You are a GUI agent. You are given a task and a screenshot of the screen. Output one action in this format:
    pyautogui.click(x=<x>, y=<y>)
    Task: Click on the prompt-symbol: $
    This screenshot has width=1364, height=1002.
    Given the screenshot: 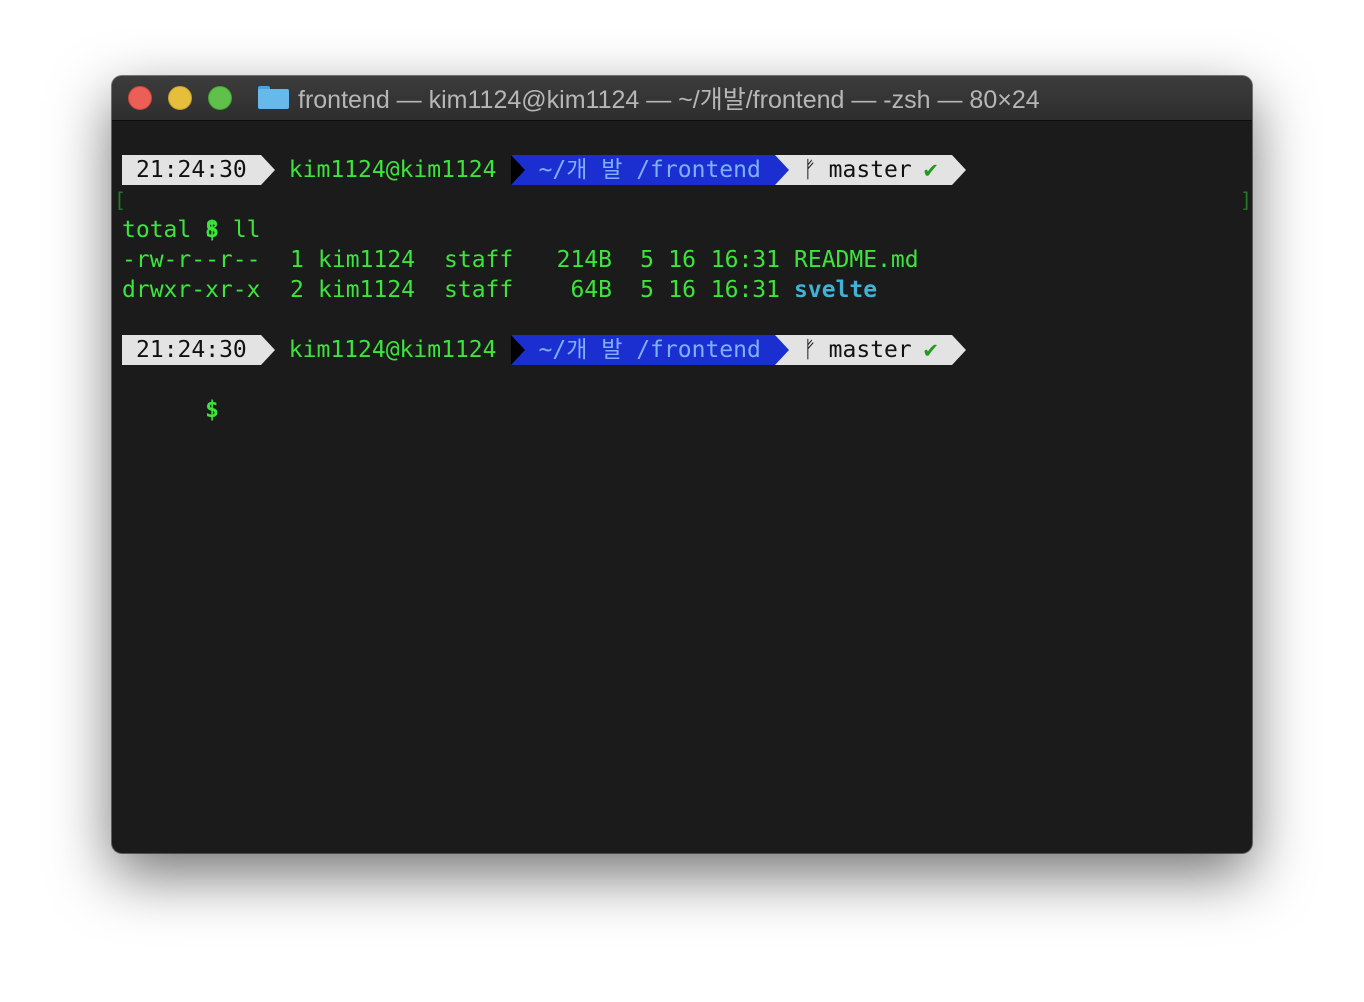 What is the action you would take?
    pyautogui.click(x=212, y=410)
    